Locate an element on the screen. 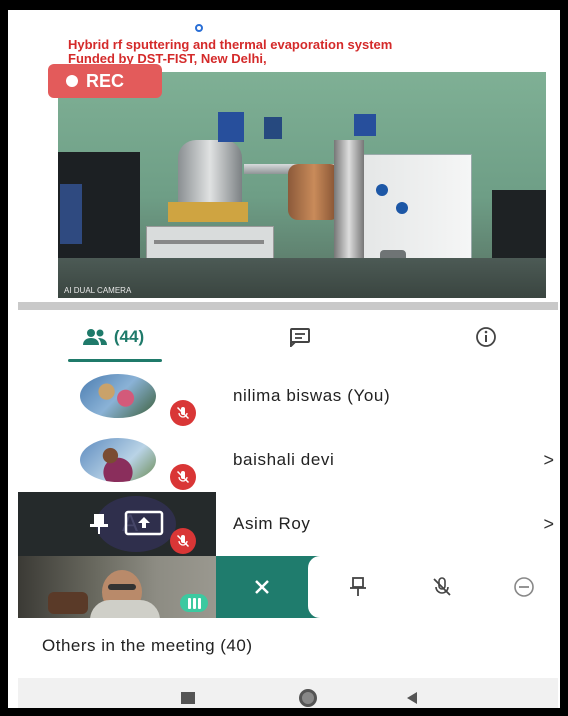  people-icon is located at coordinates (94, 337).